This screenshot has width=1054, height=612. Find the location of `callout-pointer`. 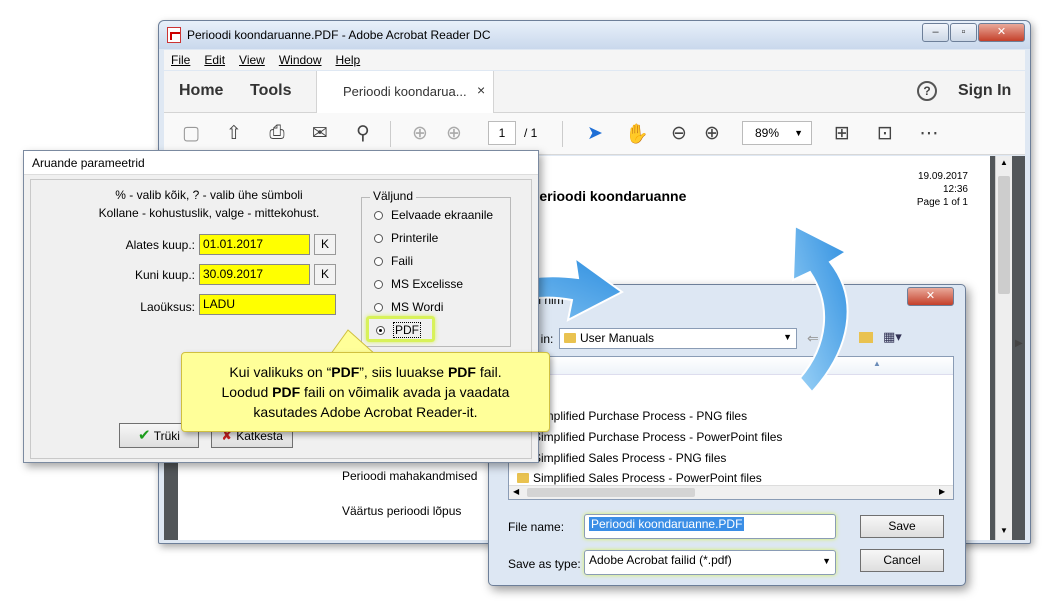

callout-pointer is located at coordinates (353, 343).